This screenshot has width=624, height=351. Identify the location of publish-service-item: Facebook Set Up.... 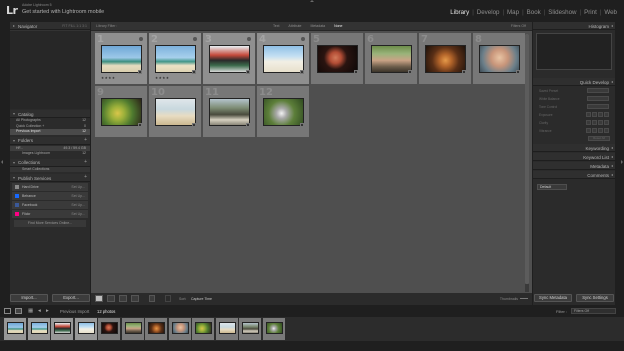
(50, 205).